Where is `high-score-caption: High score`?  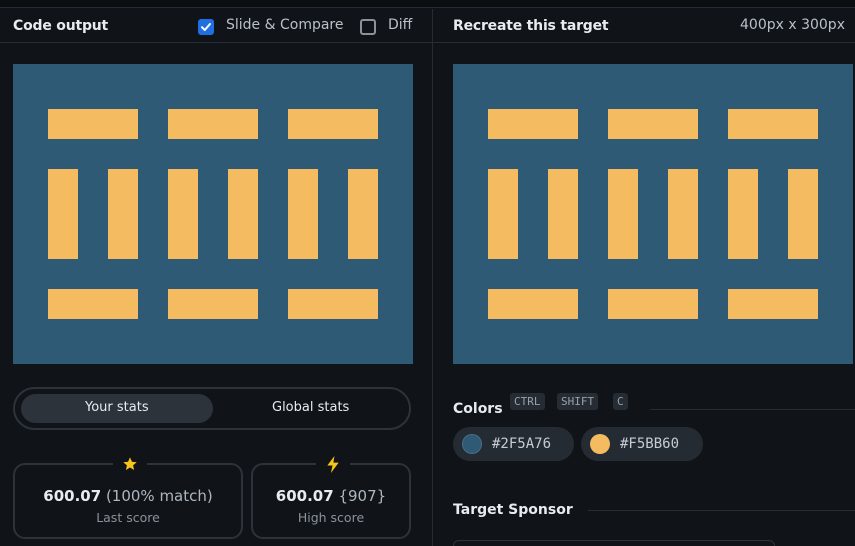
high-score-caption: High score is located at coordinates (331, 517).